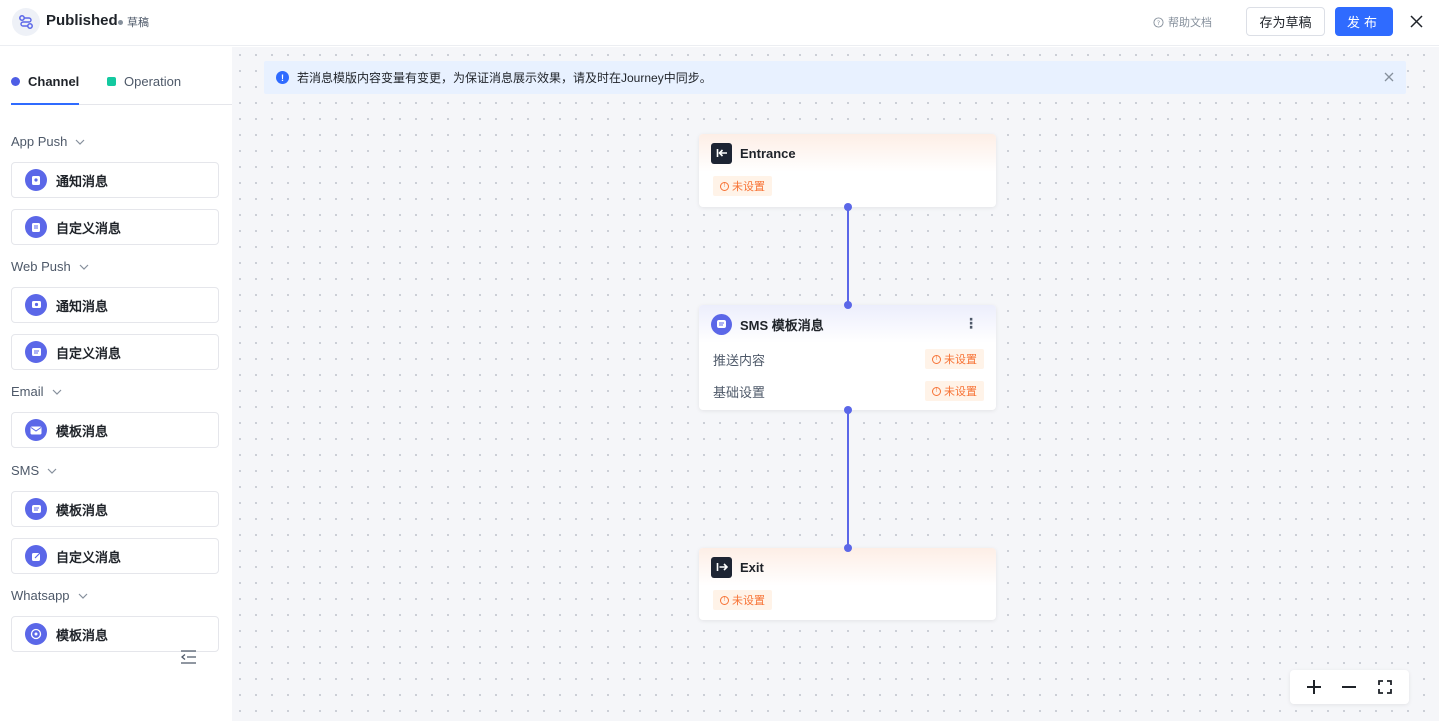 The height and width of the screenshot is (721, 1439). I want to click on palette-item-web-push-custom: 自定义消息, so click(115, 352).